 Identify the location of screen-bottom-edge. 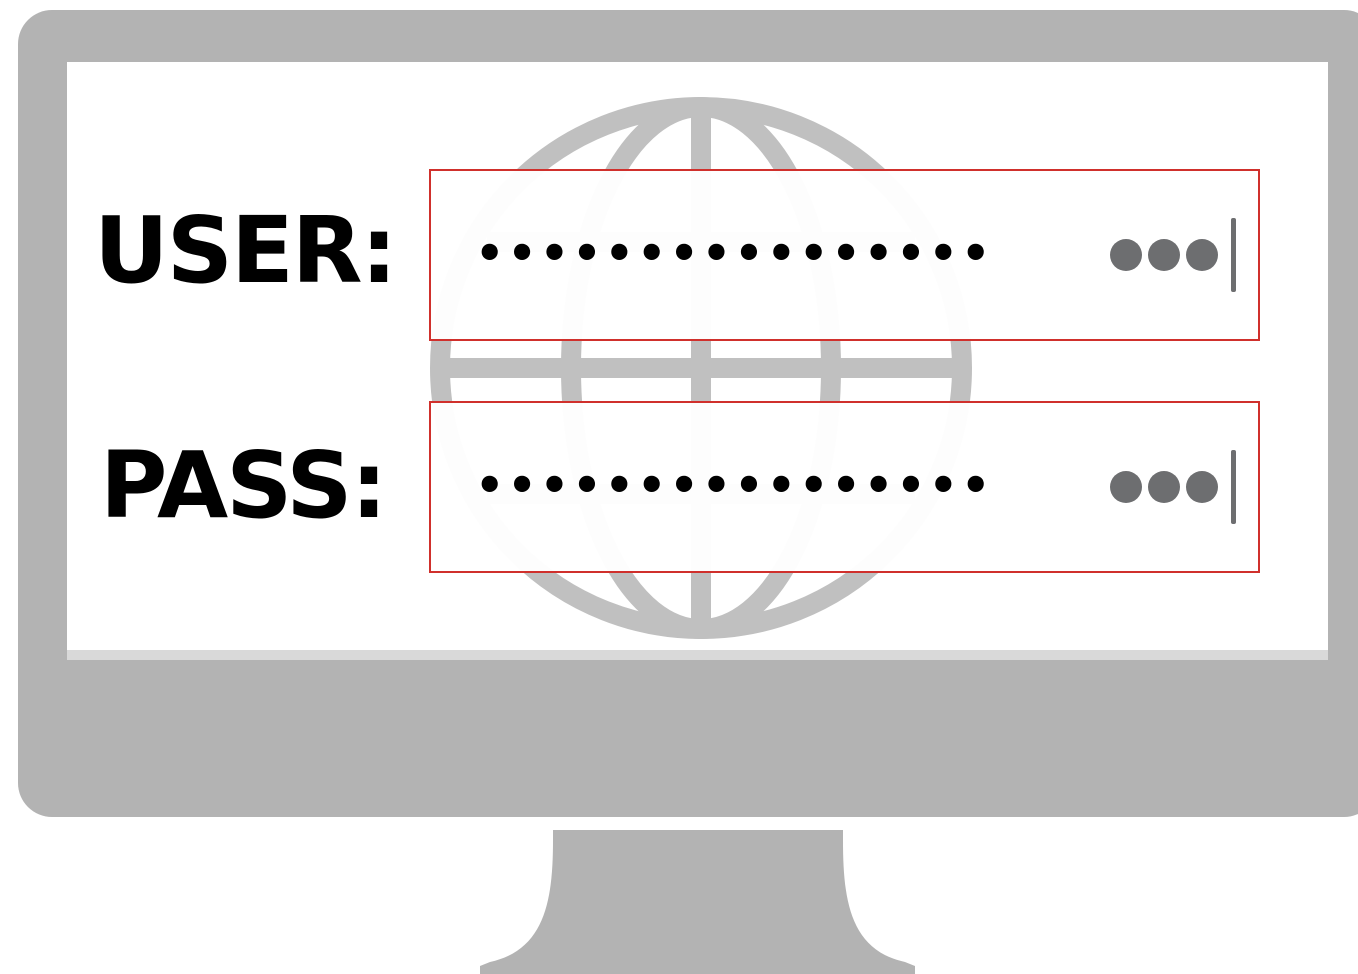
(697, 655).